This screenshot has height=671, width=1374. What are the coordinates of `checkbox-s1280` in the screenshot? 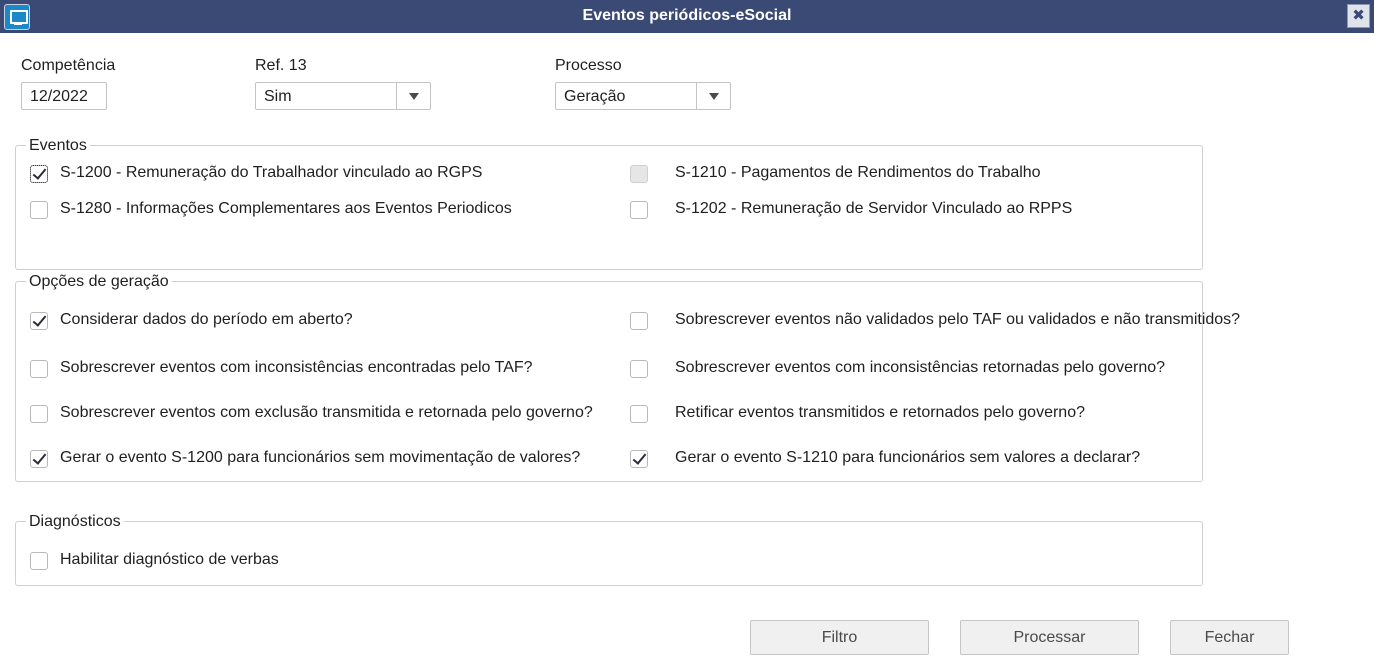 It's located at (39, 210).